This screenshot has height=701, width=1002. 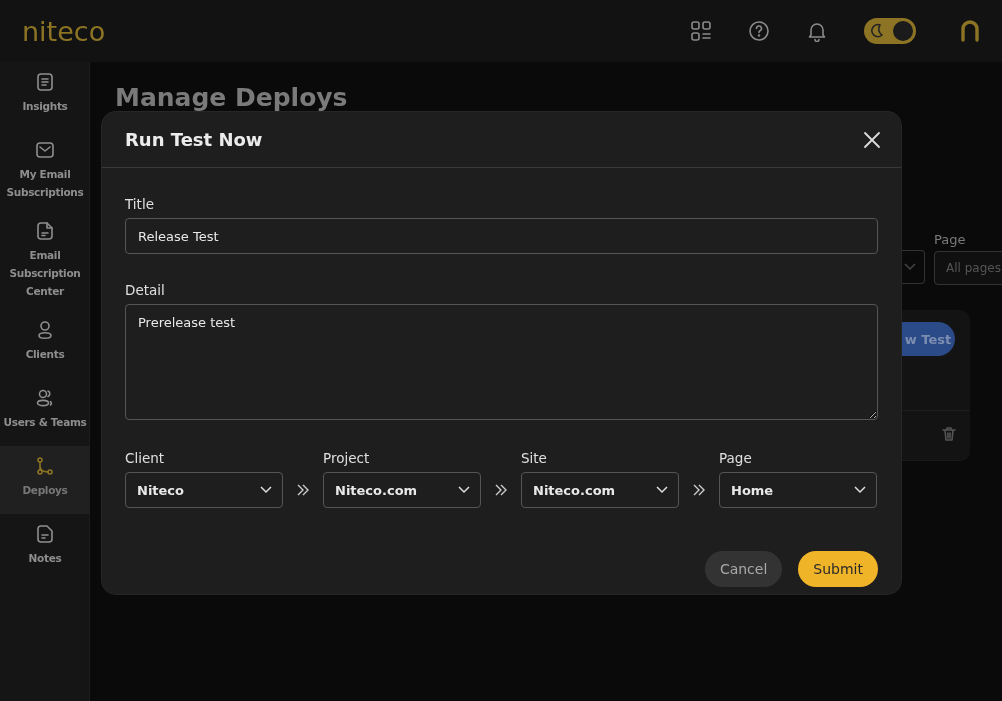 I want to click on branch-icon, so click(x=45, y=466).